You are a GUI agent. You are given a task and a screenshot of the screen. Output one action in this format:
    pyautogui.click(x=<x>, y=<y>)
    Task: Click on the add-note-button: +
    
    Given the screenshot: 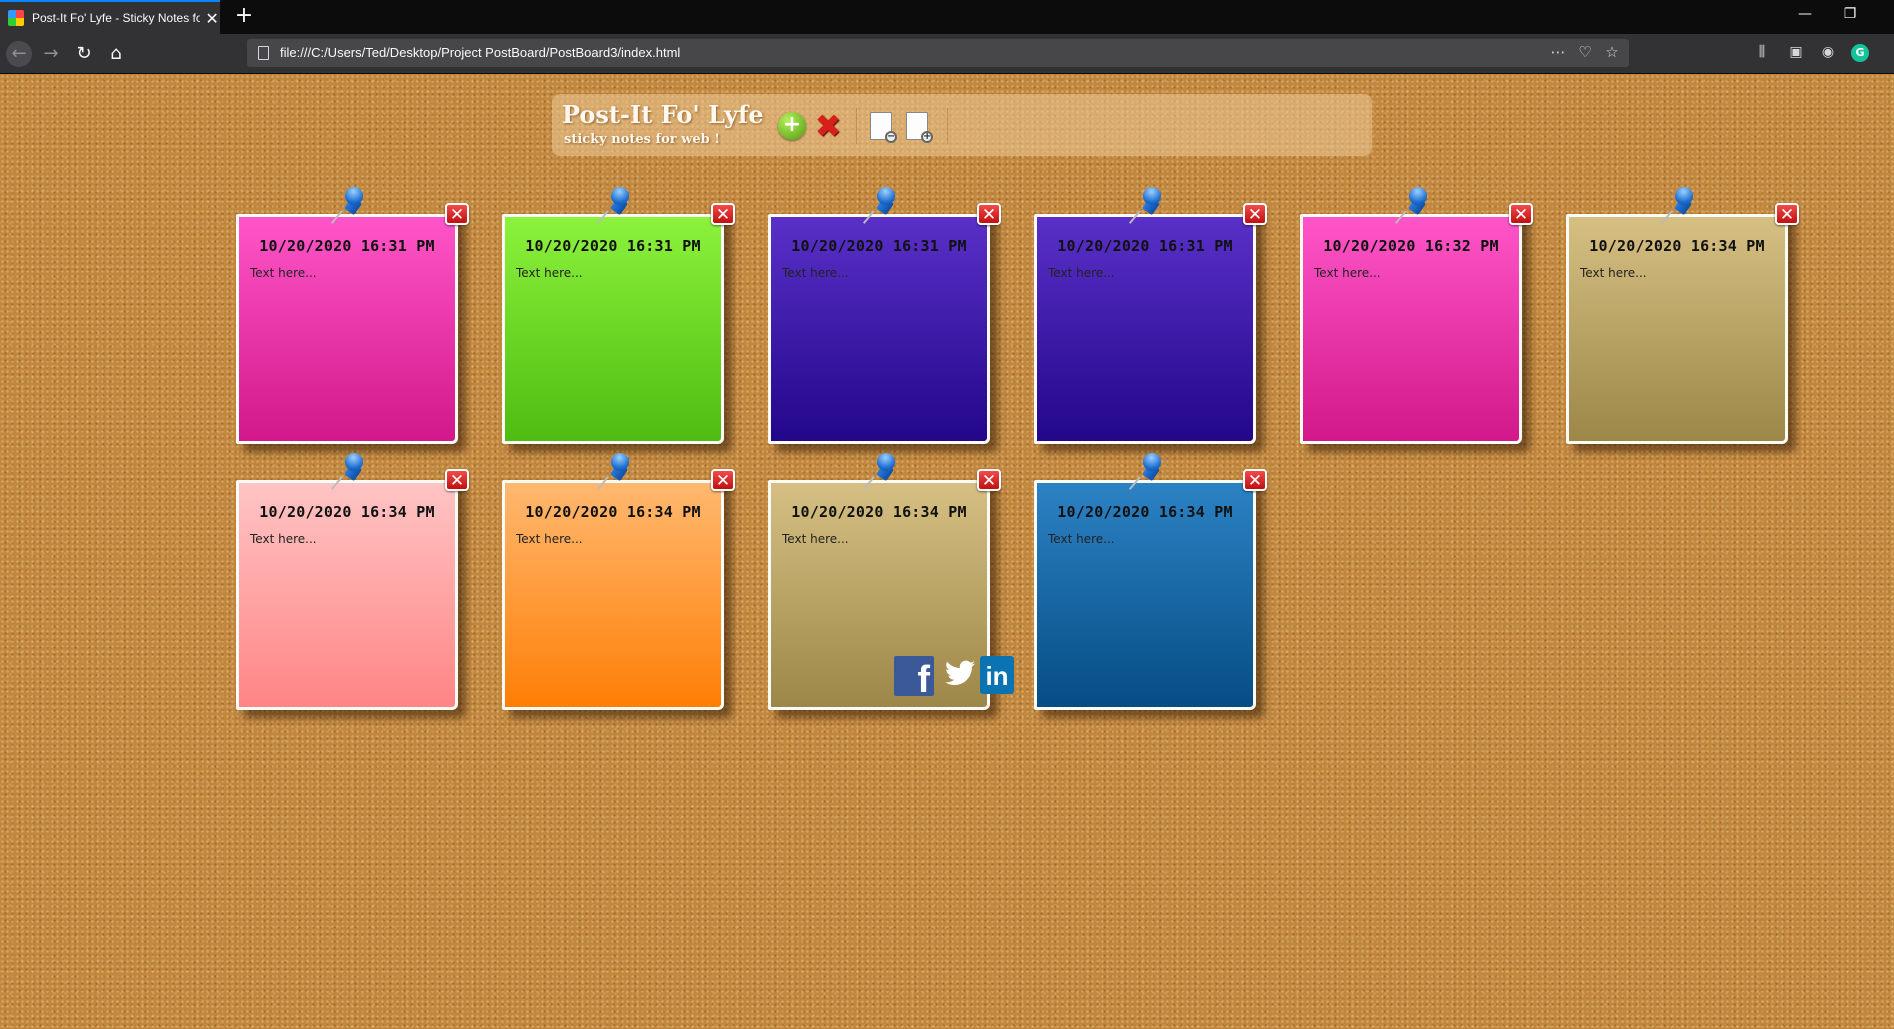 What is the action you would take?
    pyautogui.click(x=792, y=126)
    